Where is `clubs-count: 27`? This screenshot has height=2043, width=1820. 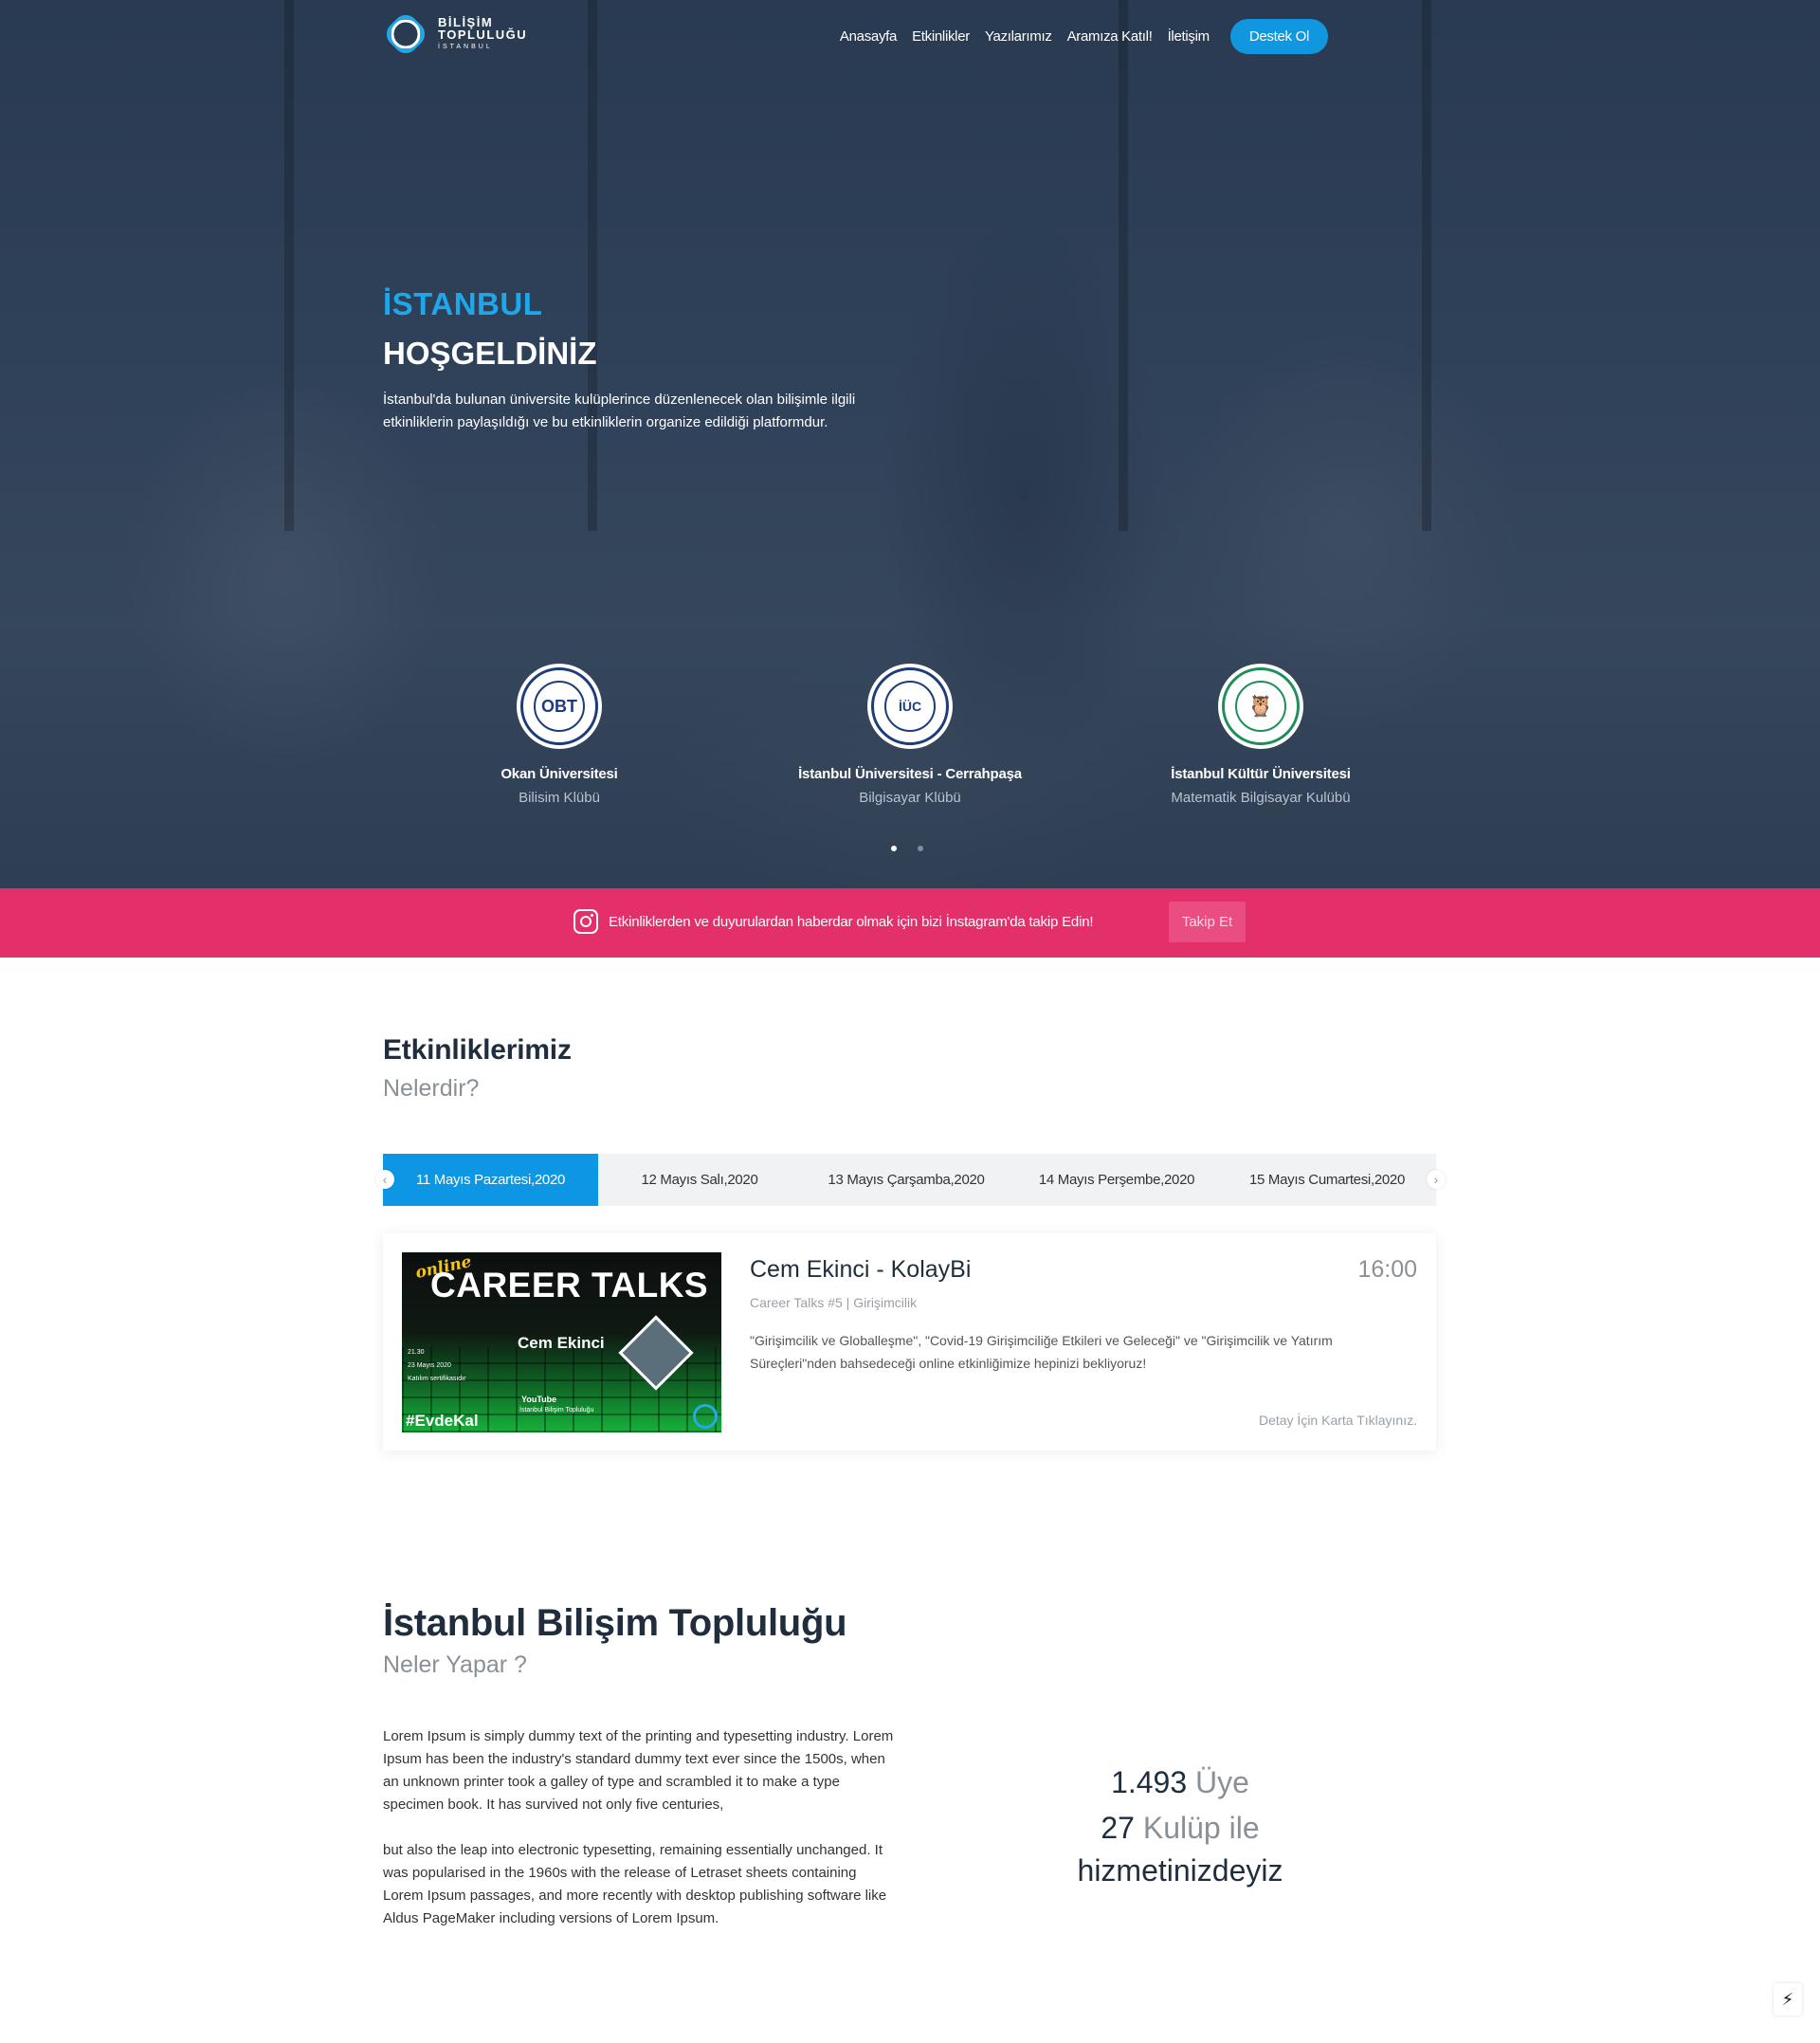 clubs-count: 27 is located at coordinates (1118, 1828).